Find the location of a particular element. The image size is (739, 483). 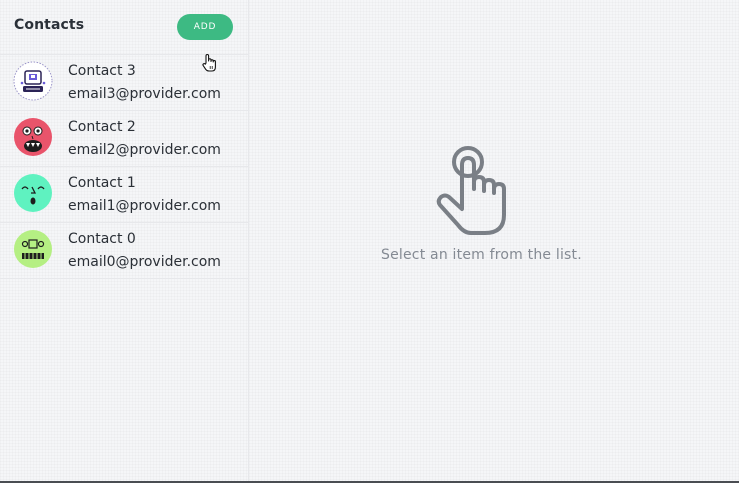

pointing-hand-icon is located at coordinates (475, 191).